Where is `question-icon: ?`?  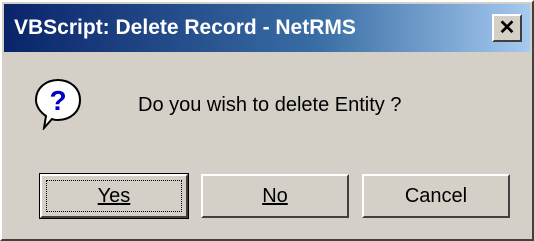
question-icon: ? is located at coordinates (58, 104).